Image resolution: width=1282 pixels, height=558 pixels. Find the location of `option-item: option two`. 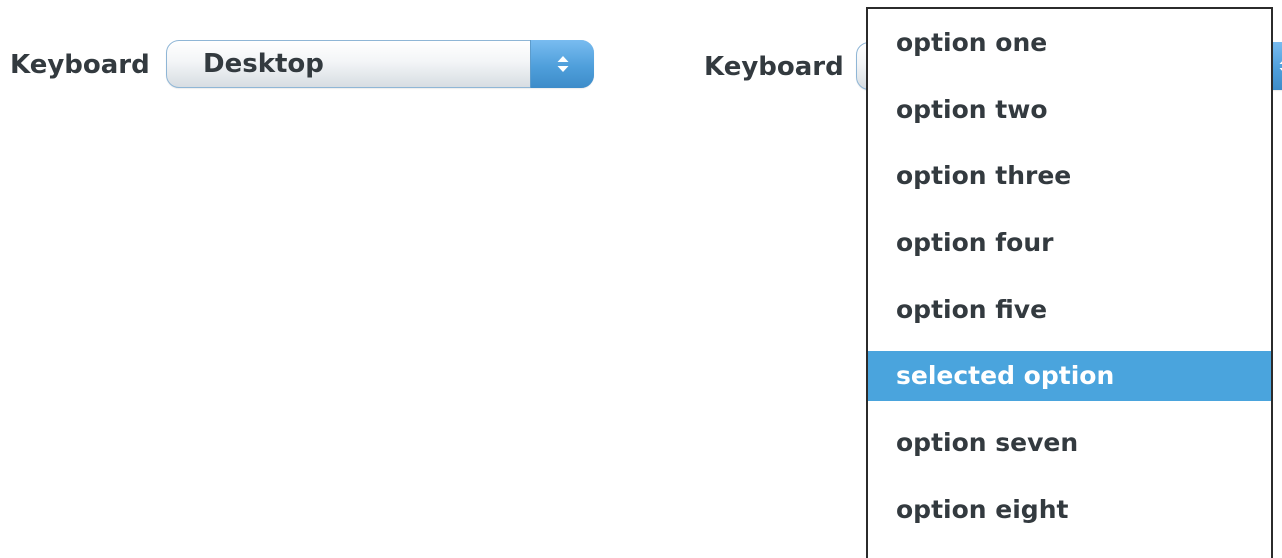

option-item: option two is located at coordinates (1069, 110).